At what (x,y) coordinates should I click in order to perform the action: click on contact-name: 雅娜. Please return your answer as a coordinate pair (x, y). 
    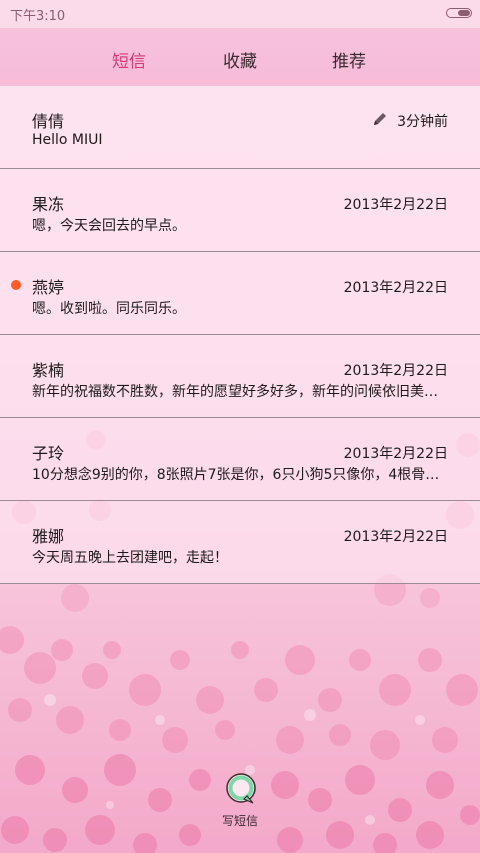
    Looking at the image, I should click on (48, 536).